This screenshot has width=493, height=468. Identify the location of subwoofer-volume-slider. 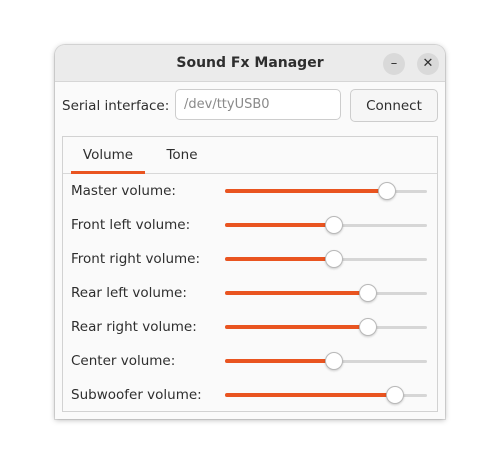
(326, 395).